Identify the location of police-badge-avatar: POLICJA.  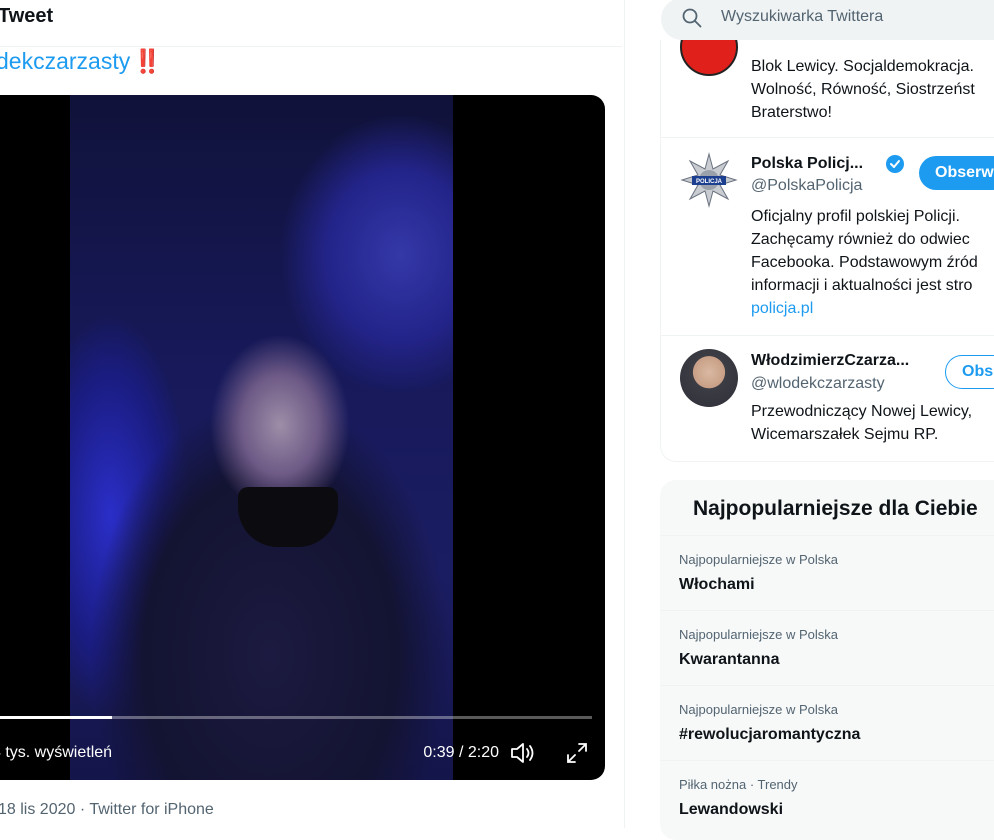
(709, 180).